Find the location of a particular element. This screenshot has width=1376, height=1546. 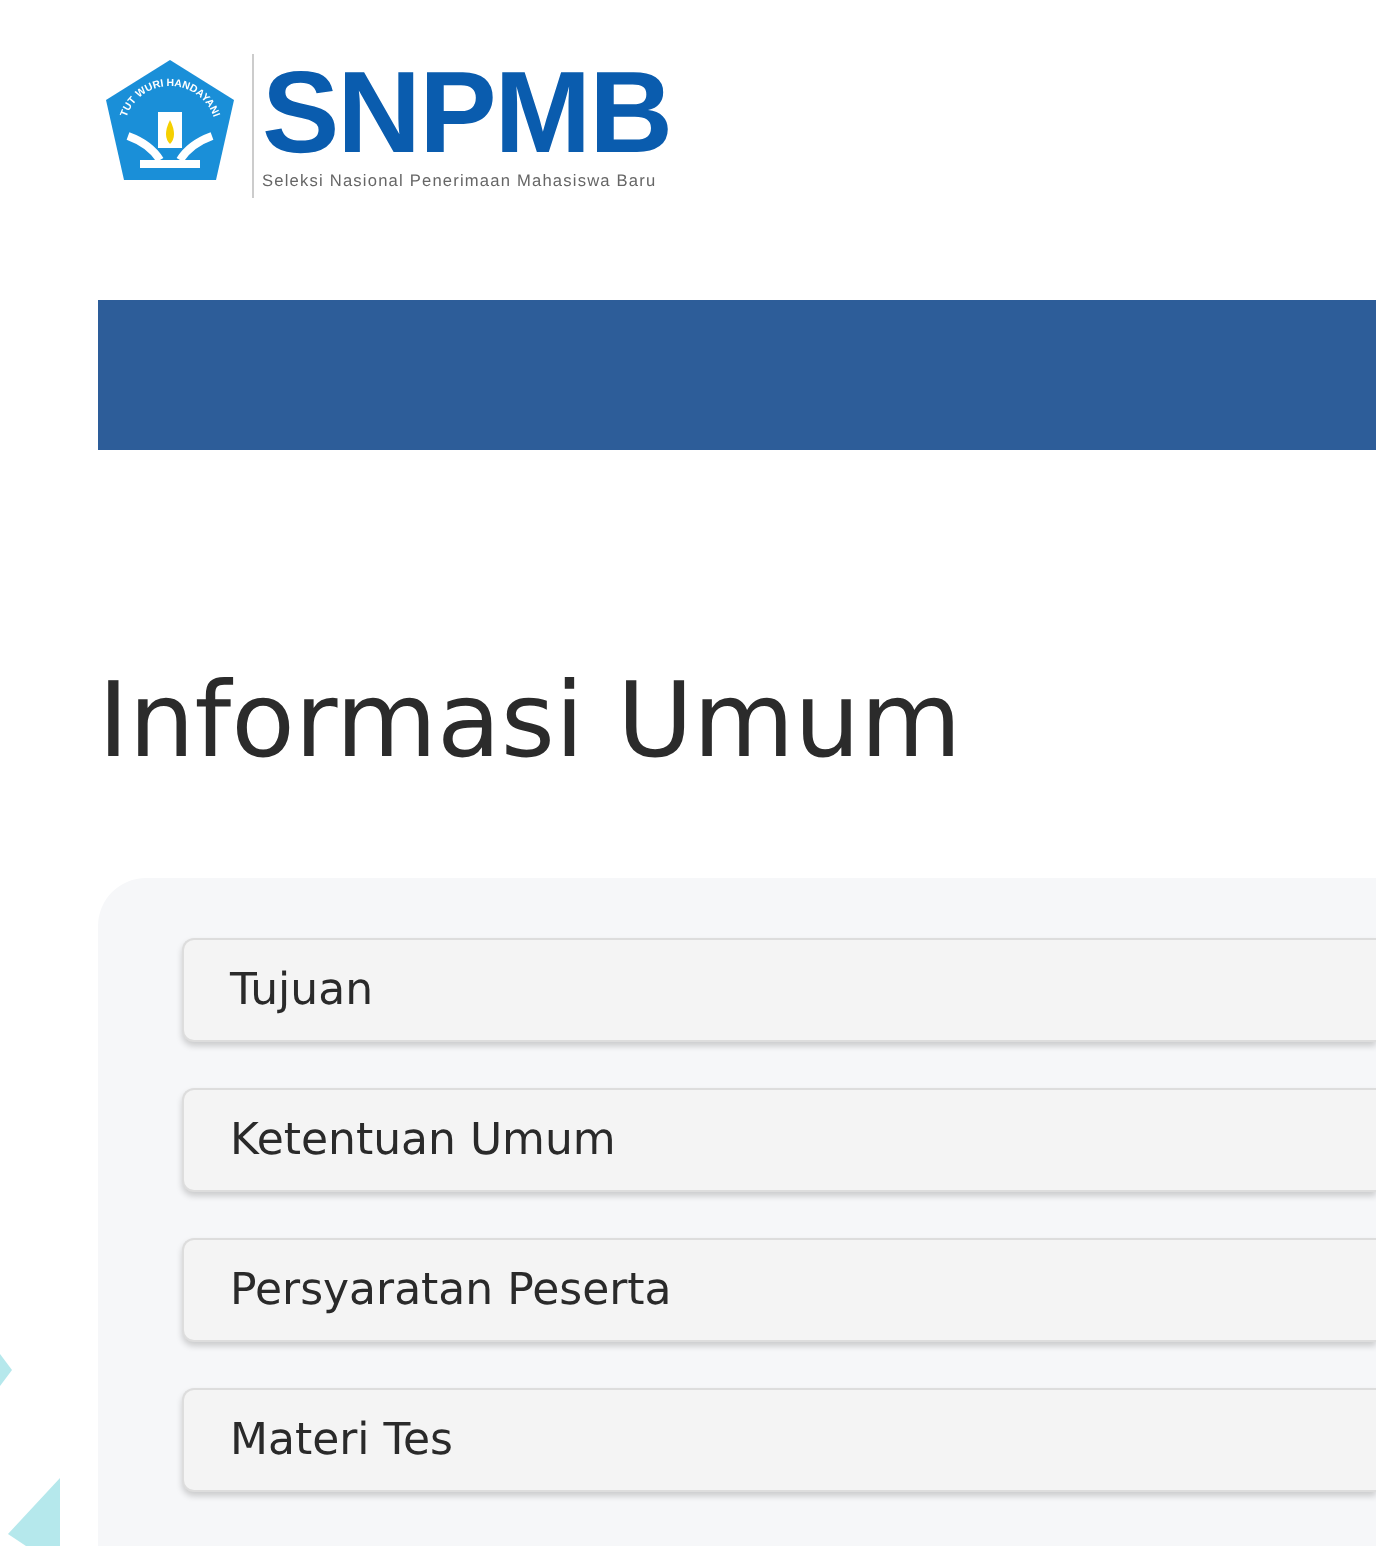

brand-tagline: Seleksi Nasional Penerimaan Mahasiswa Baru is located at coordinates (460, 181).